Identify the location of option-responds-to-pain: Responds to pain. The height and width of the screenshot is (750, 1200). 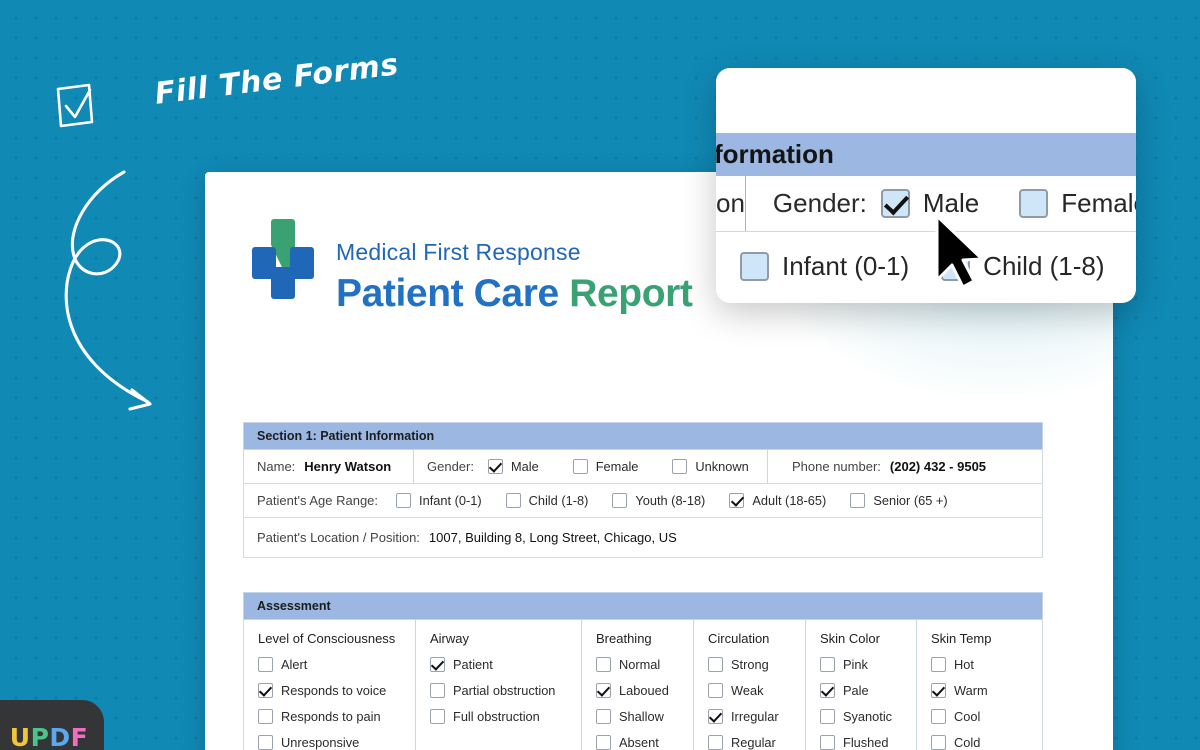
(336, 716).